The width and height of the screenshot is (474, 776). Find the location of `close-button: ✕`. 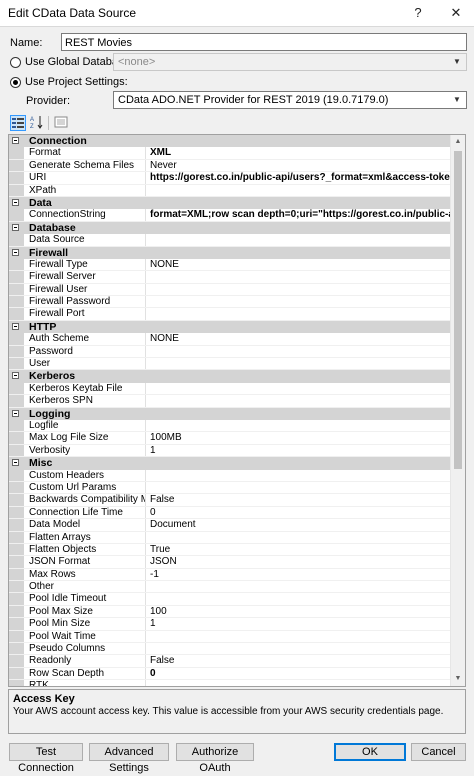

close-button: ✕ is located at coordinates (456, 13).